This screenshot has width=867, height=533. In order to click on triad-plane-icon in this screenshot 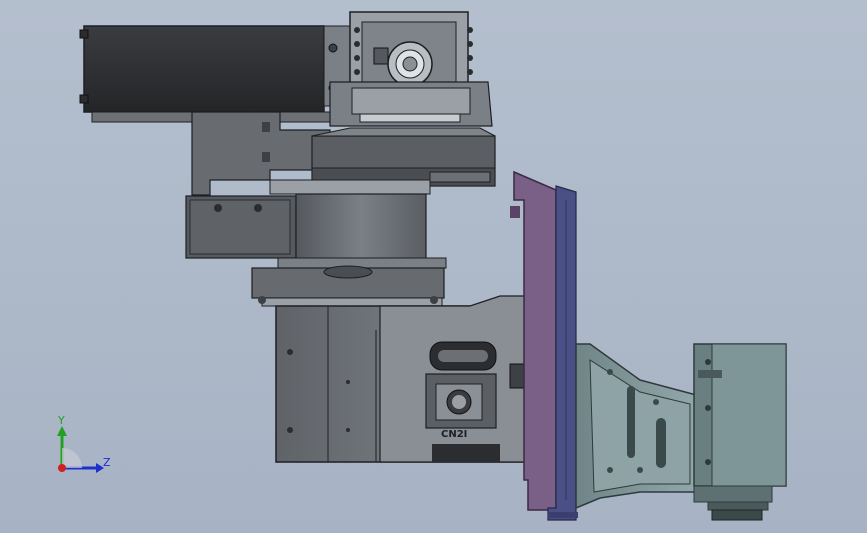, I will do `click(72, 458)`.